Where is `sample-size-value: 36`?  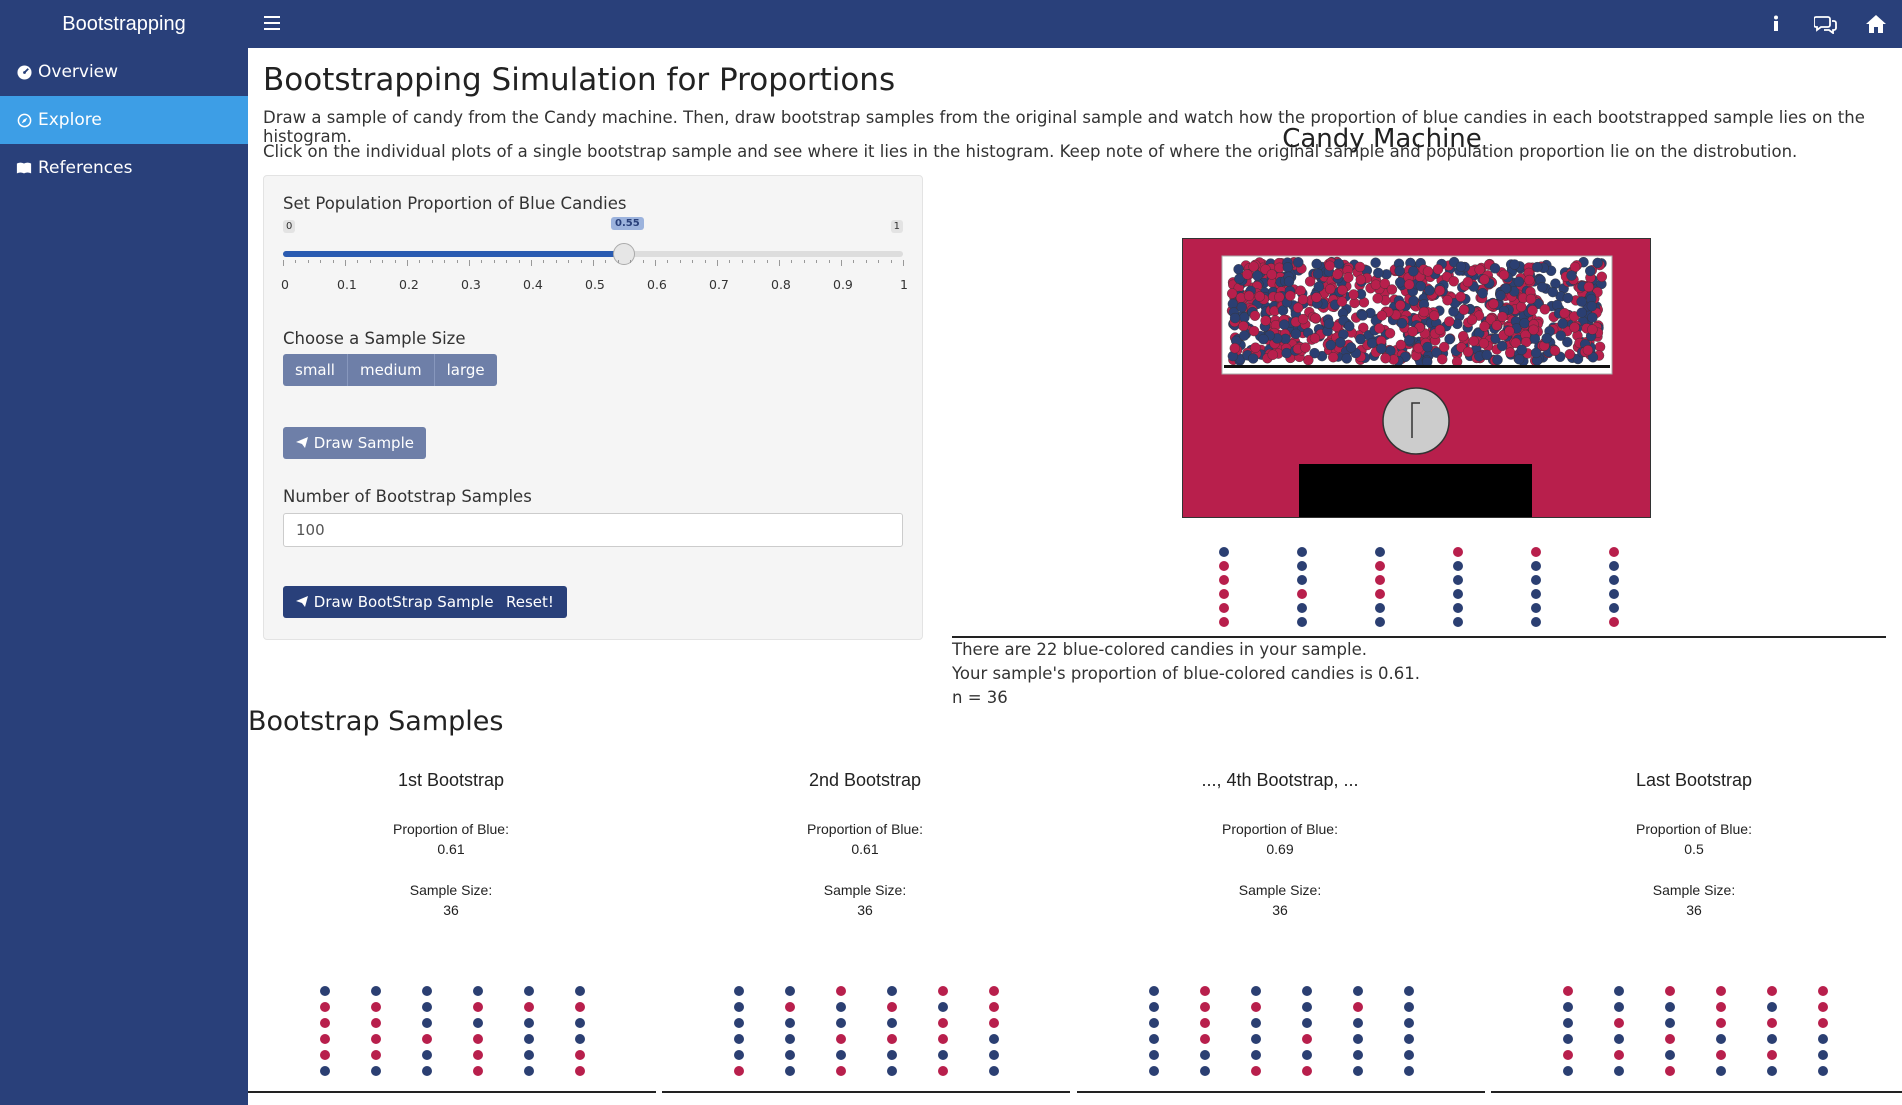 sample-size-value: 36 is located at coordinates (451, 910).